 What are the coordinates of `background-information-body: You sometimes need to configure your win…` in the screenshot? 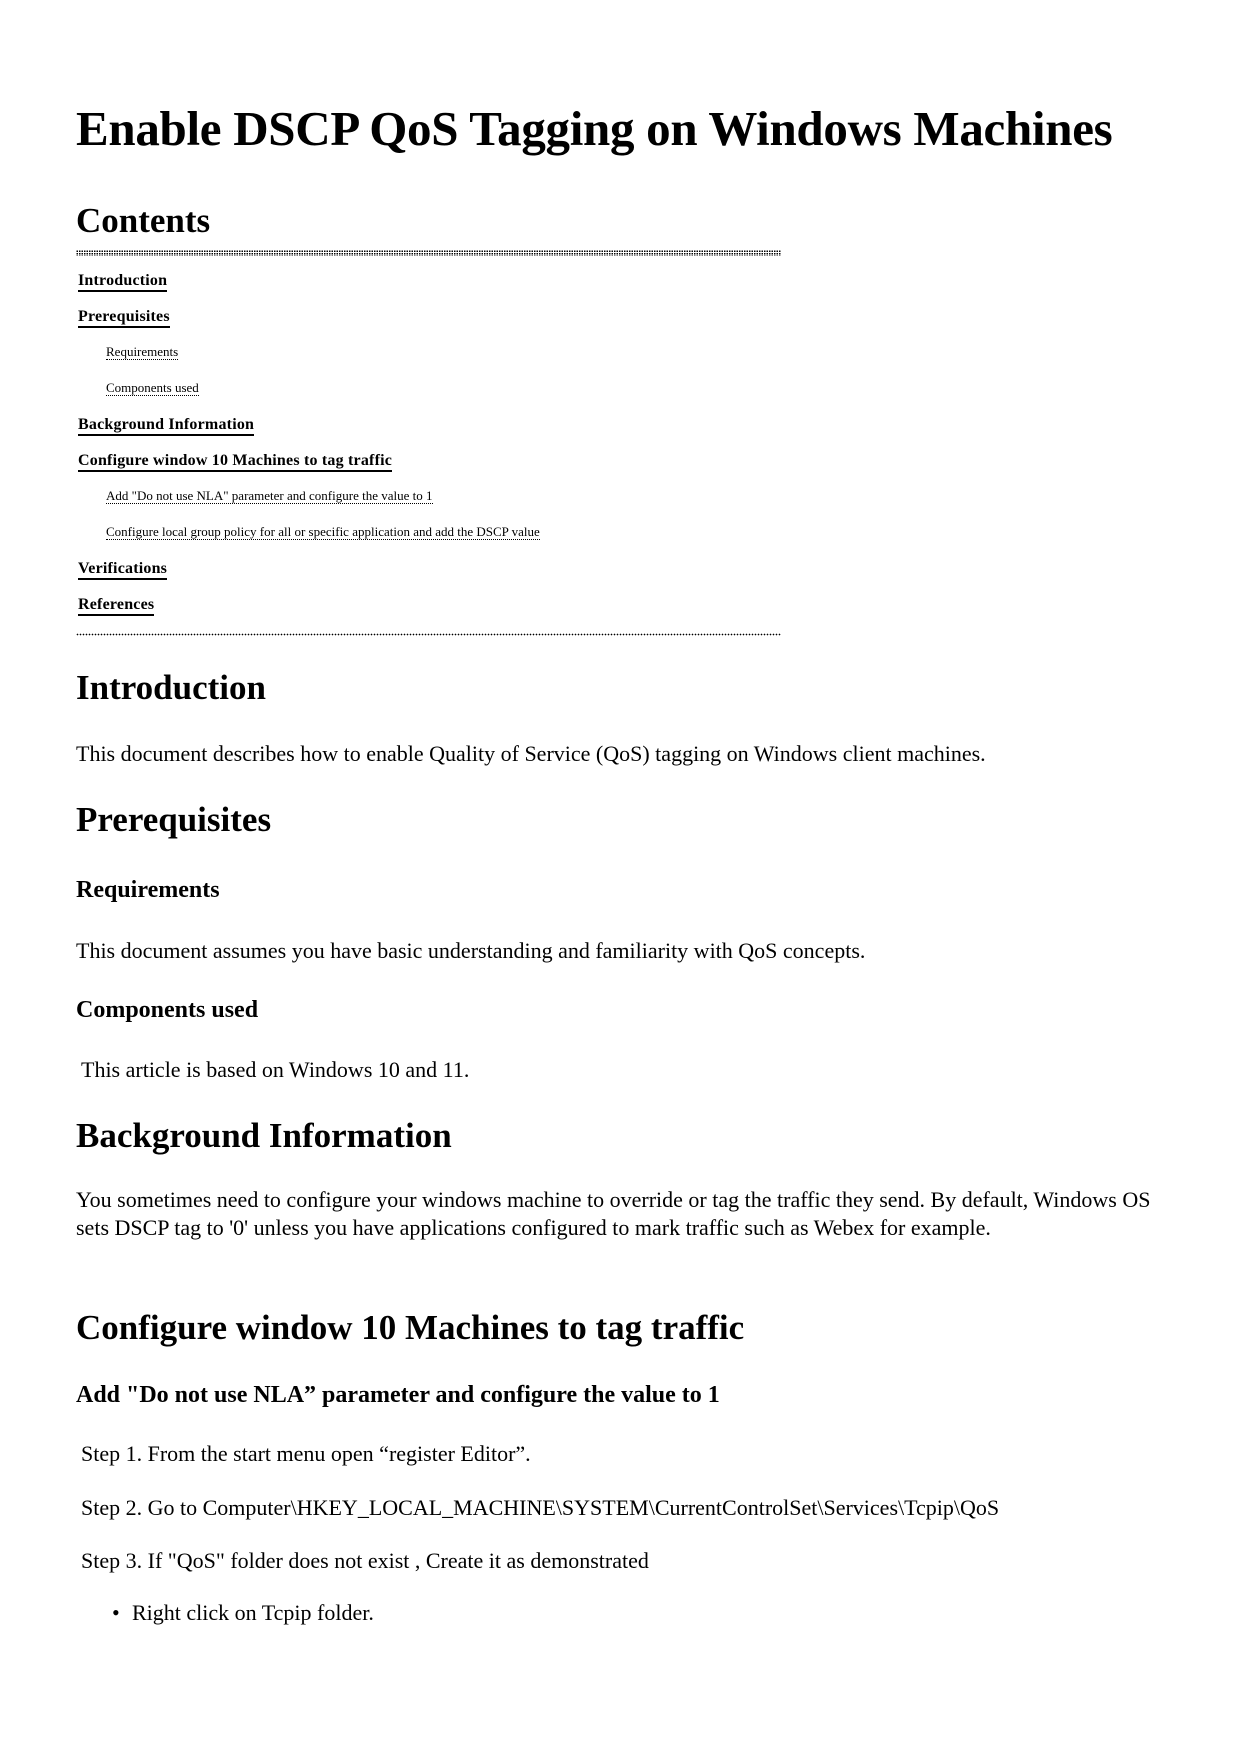 It's located at (613, 1213).